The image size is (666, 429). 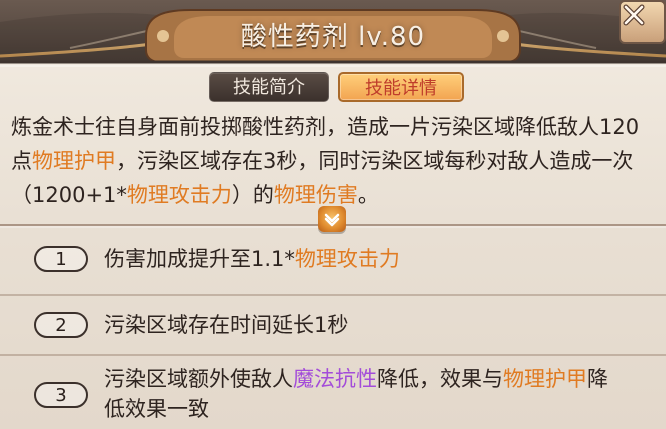 What do you see at coordinates (226, 325) in the screenshot?
I see `upgrade-text-segment: 污染区域存在时间延长1秒` at bounding box center [226, 325].